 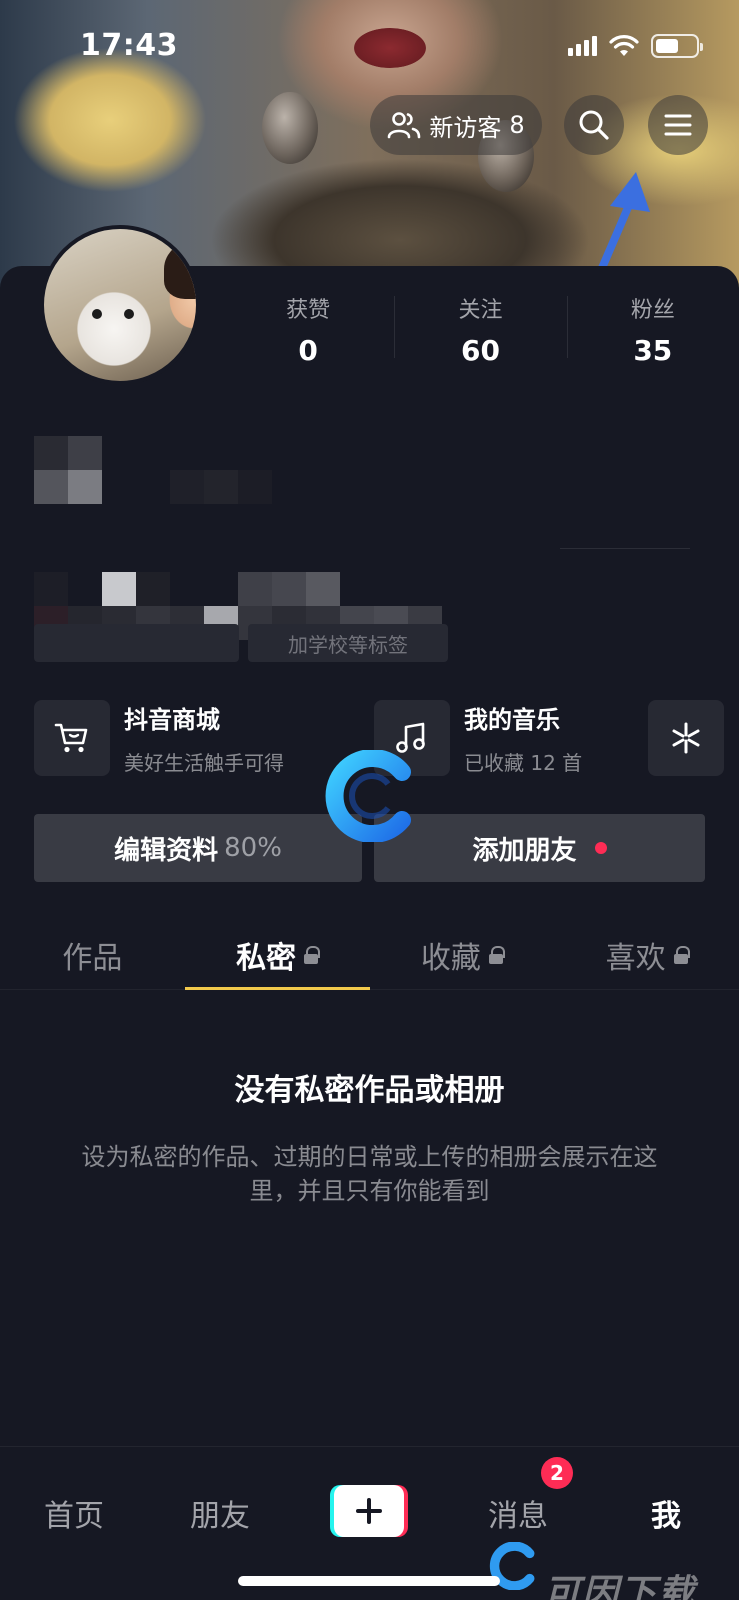 What do you see at coordinates (369, 1174) in the screenshot?
I see `empty-state-description: 设为私密的作品、过期的日常或上传的相册会展示在这里，并且只有你能看到` at bounding box center [369, 1174].